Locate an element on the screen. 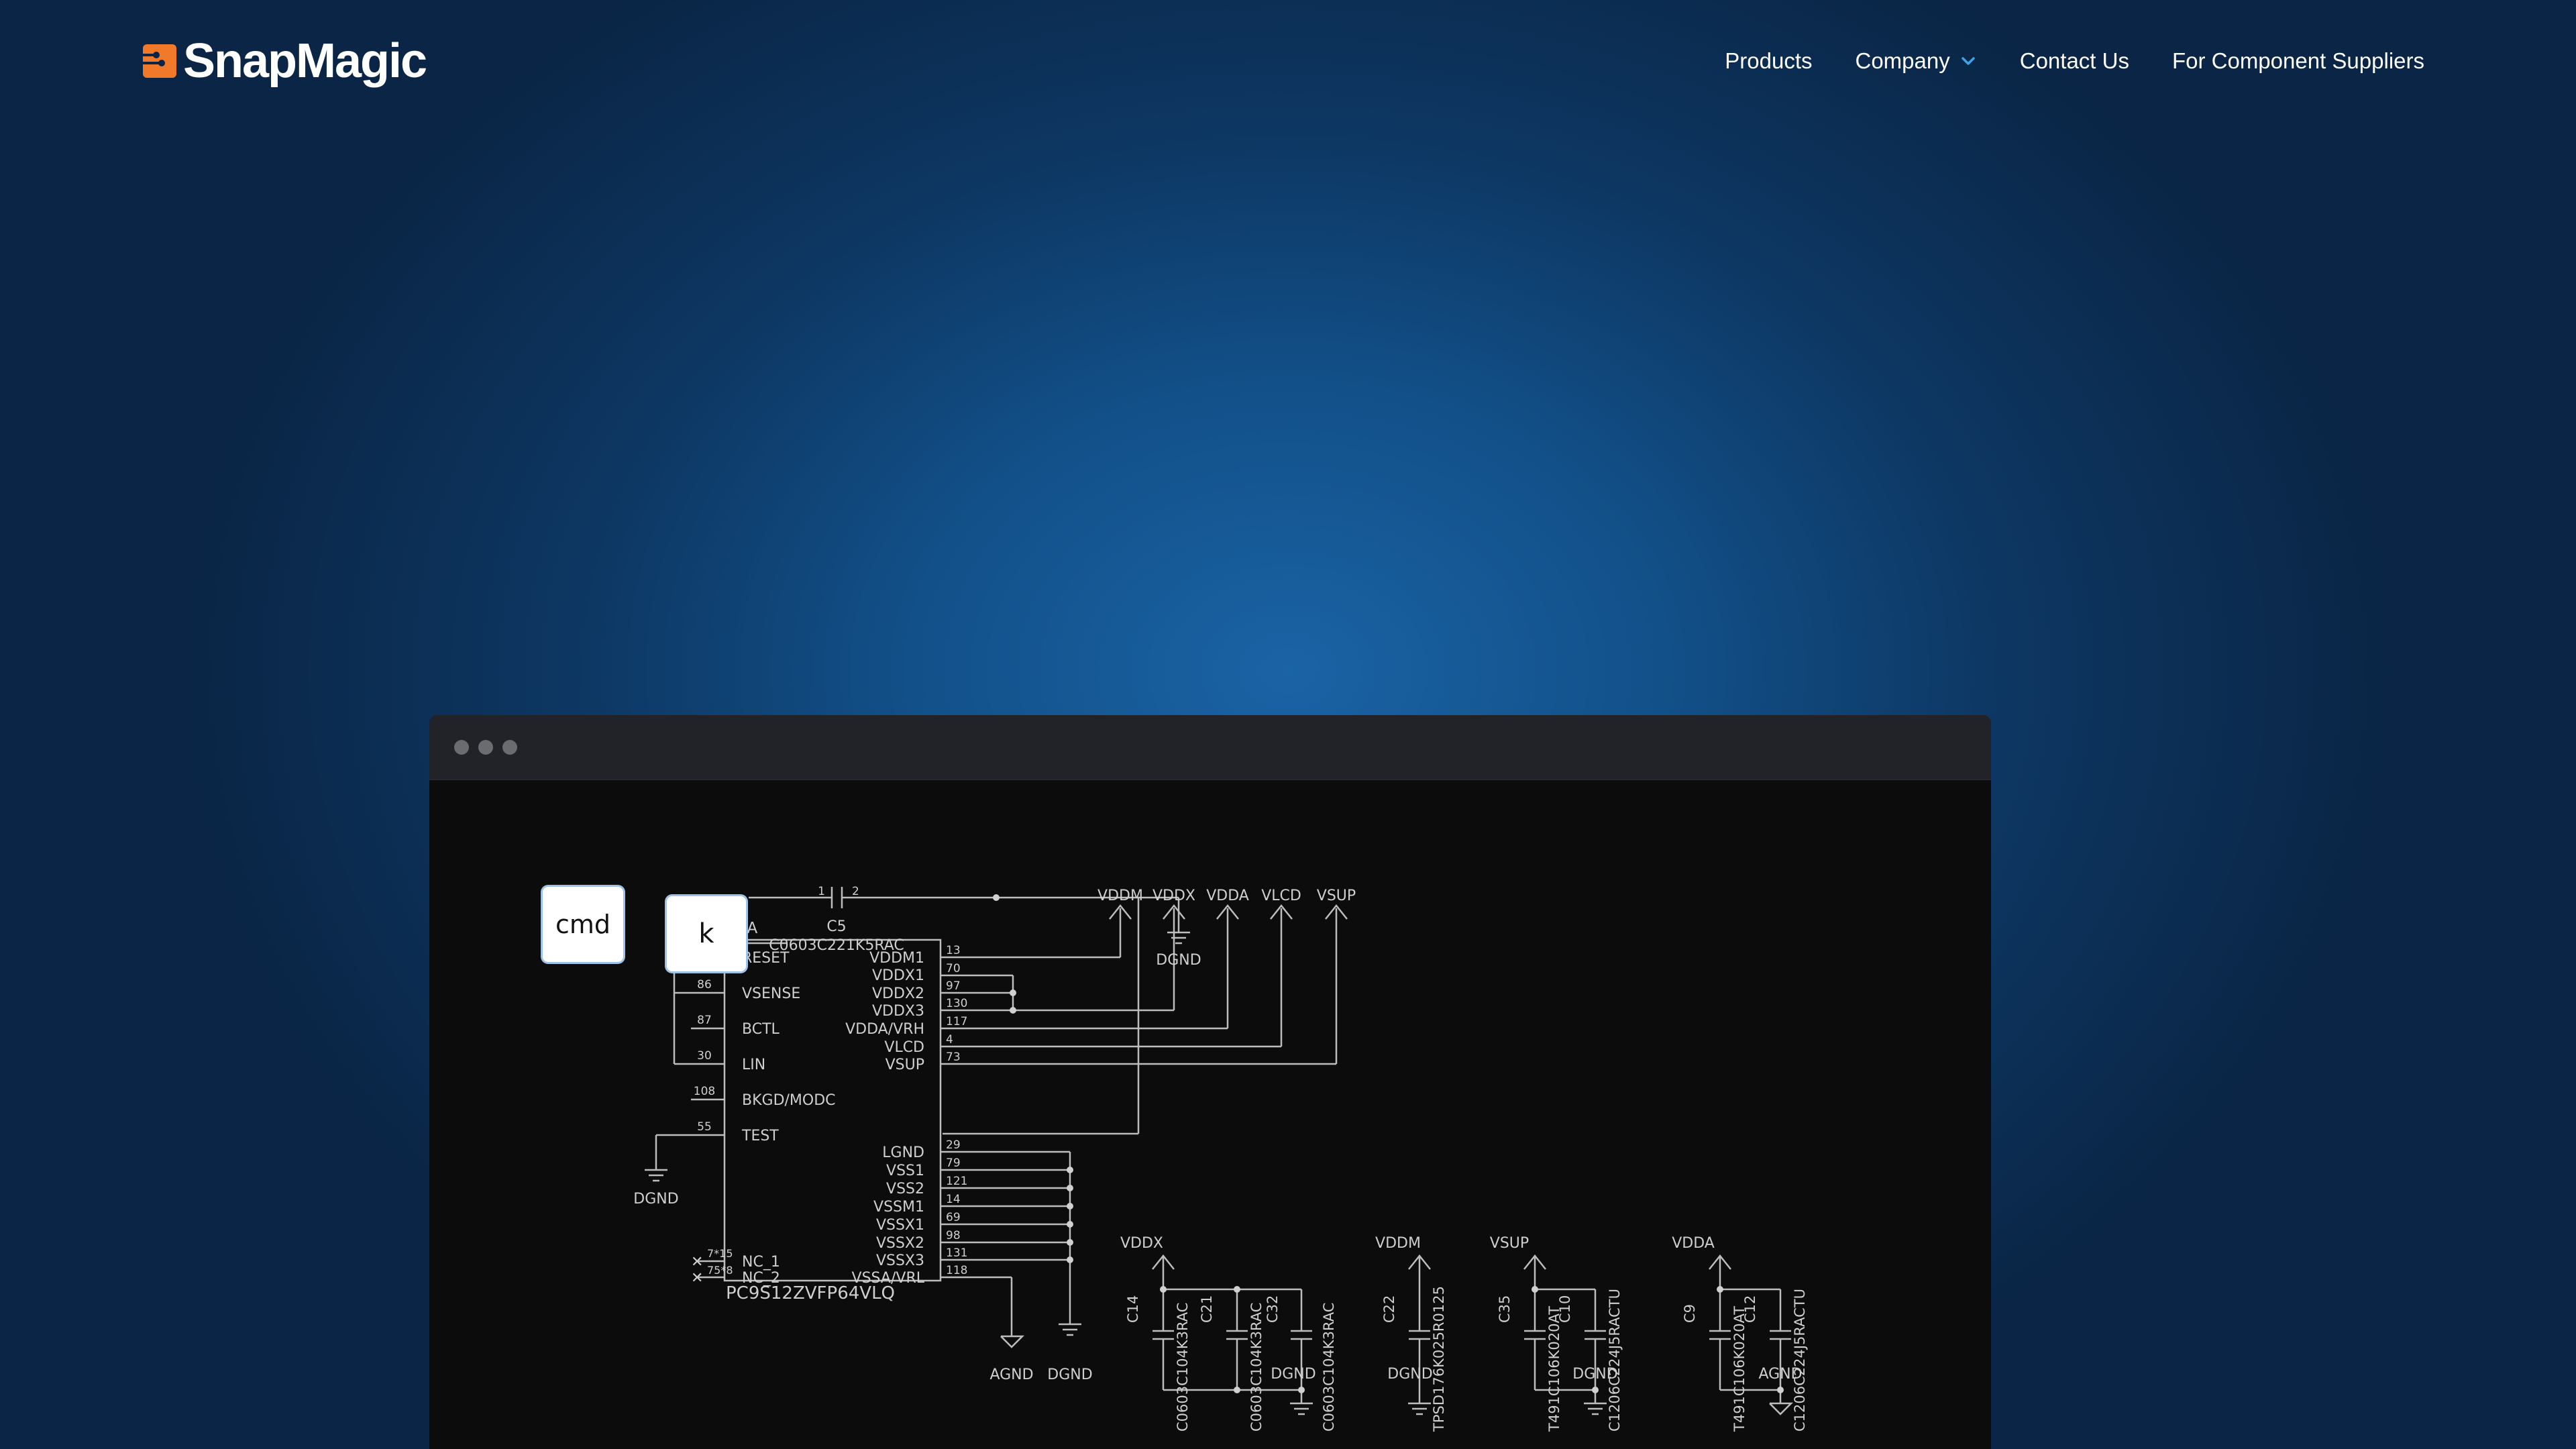  gnd-label: AGND is located at coordinates (1011, 1374).